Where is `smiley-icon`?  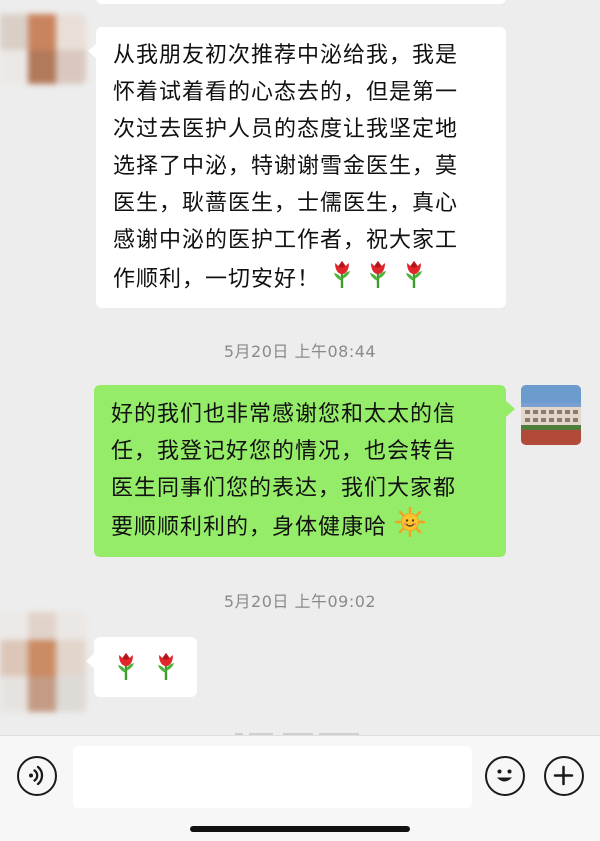 smiley-icon is located at coordinates (505, 776).